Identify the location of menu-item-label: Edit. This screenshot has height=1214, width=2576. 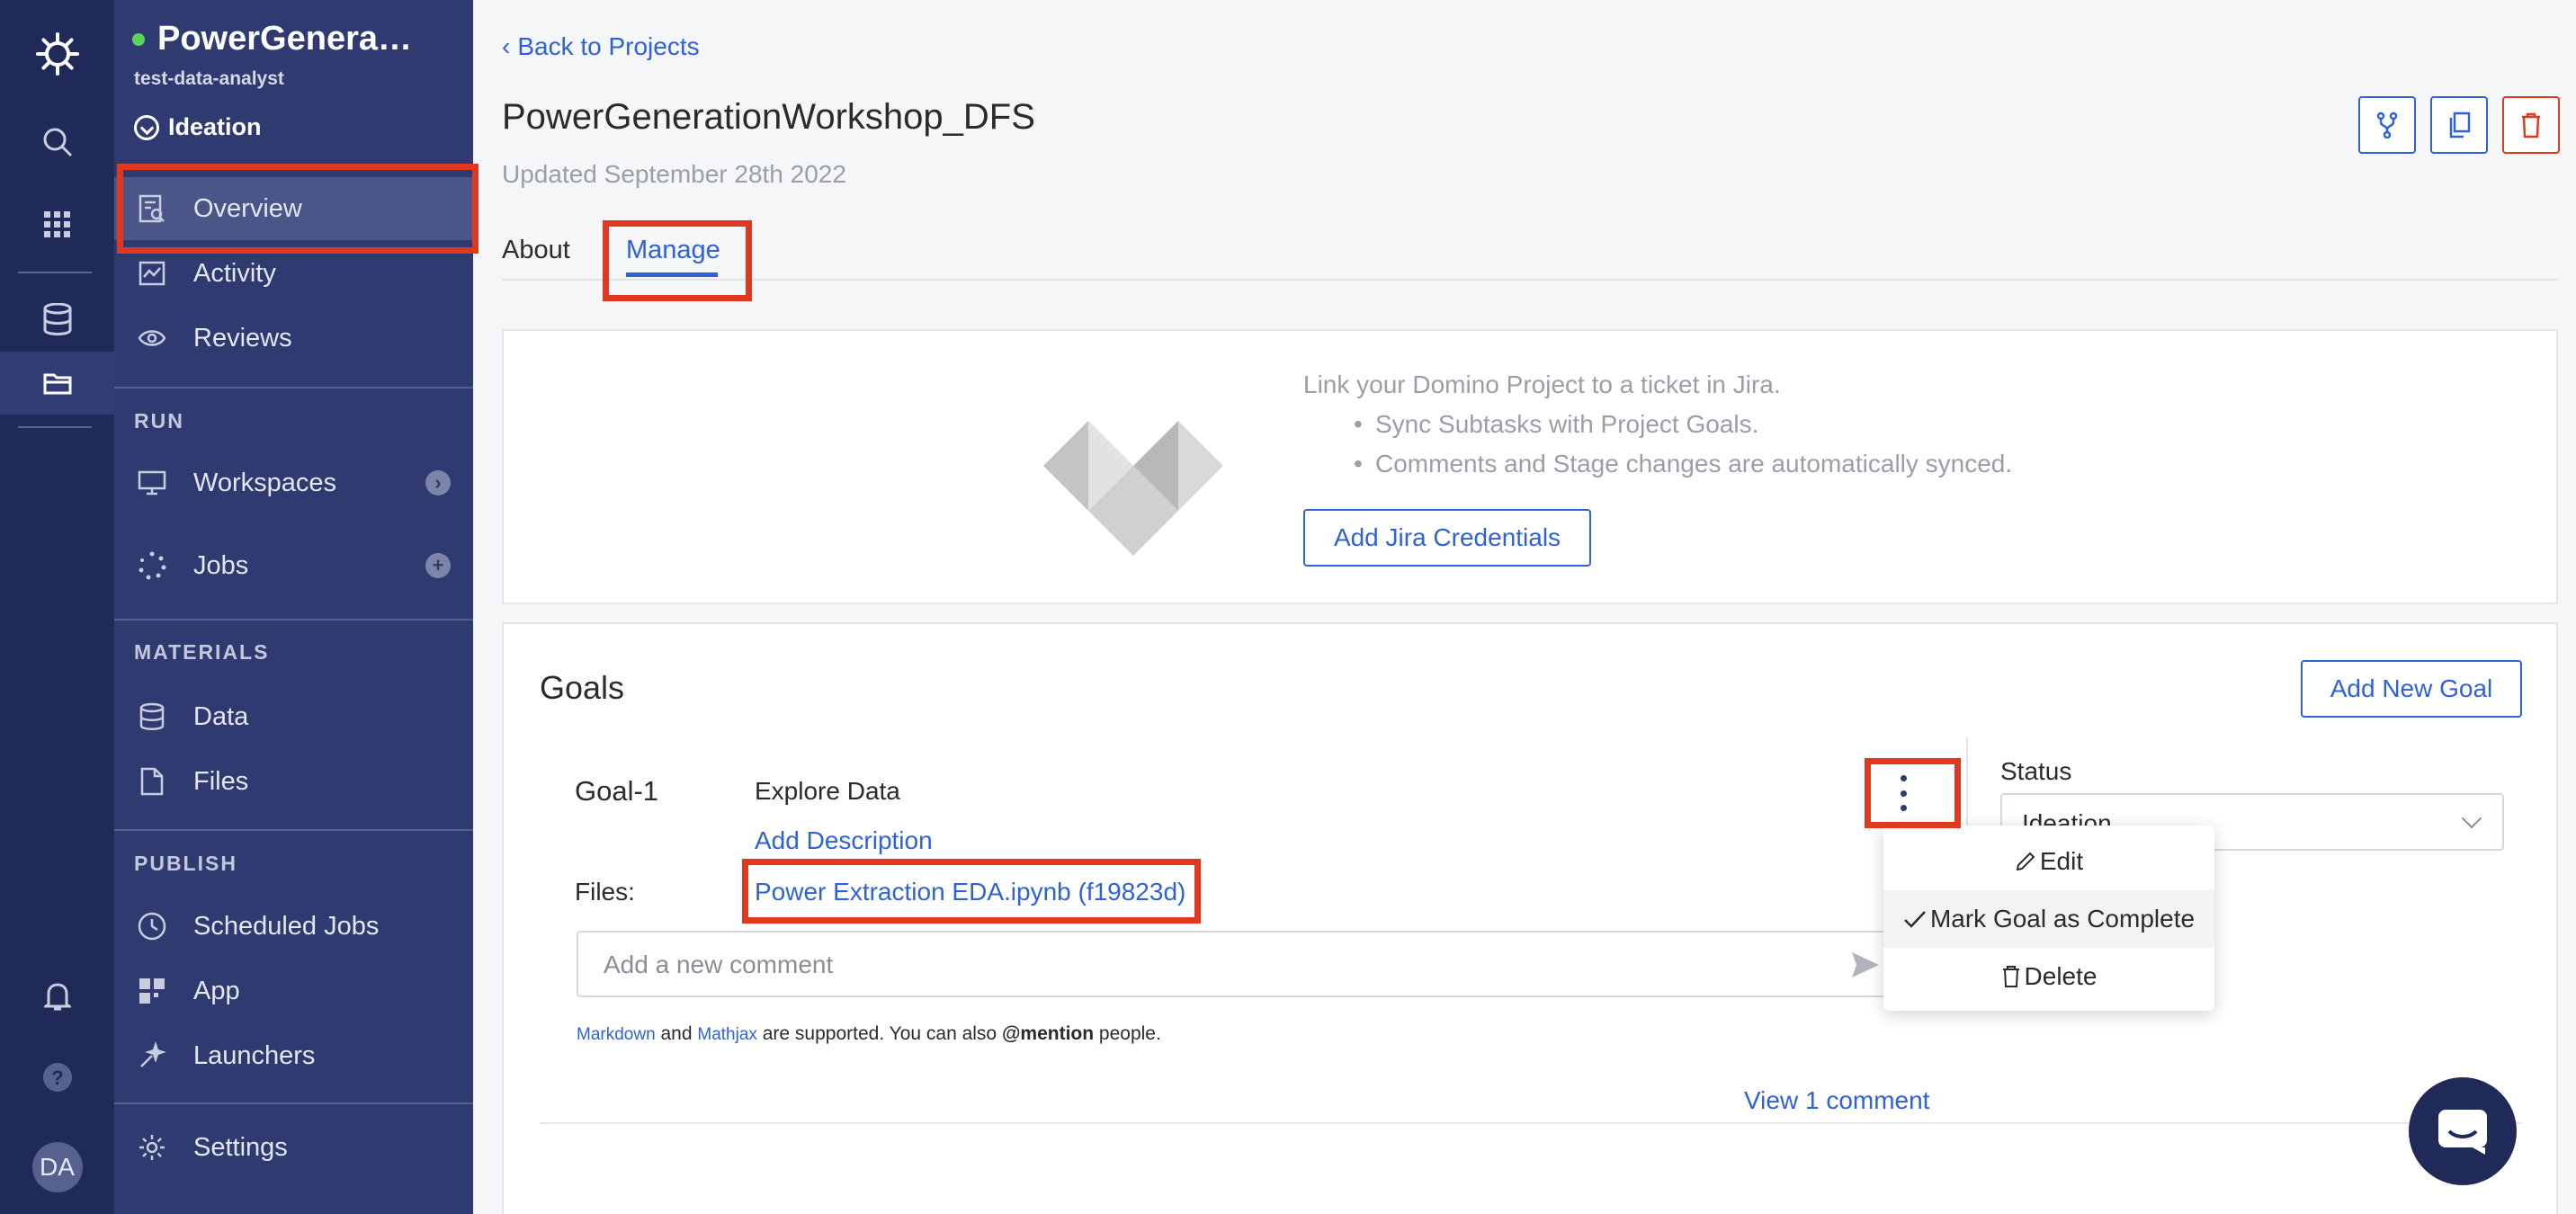
(2061, 861).